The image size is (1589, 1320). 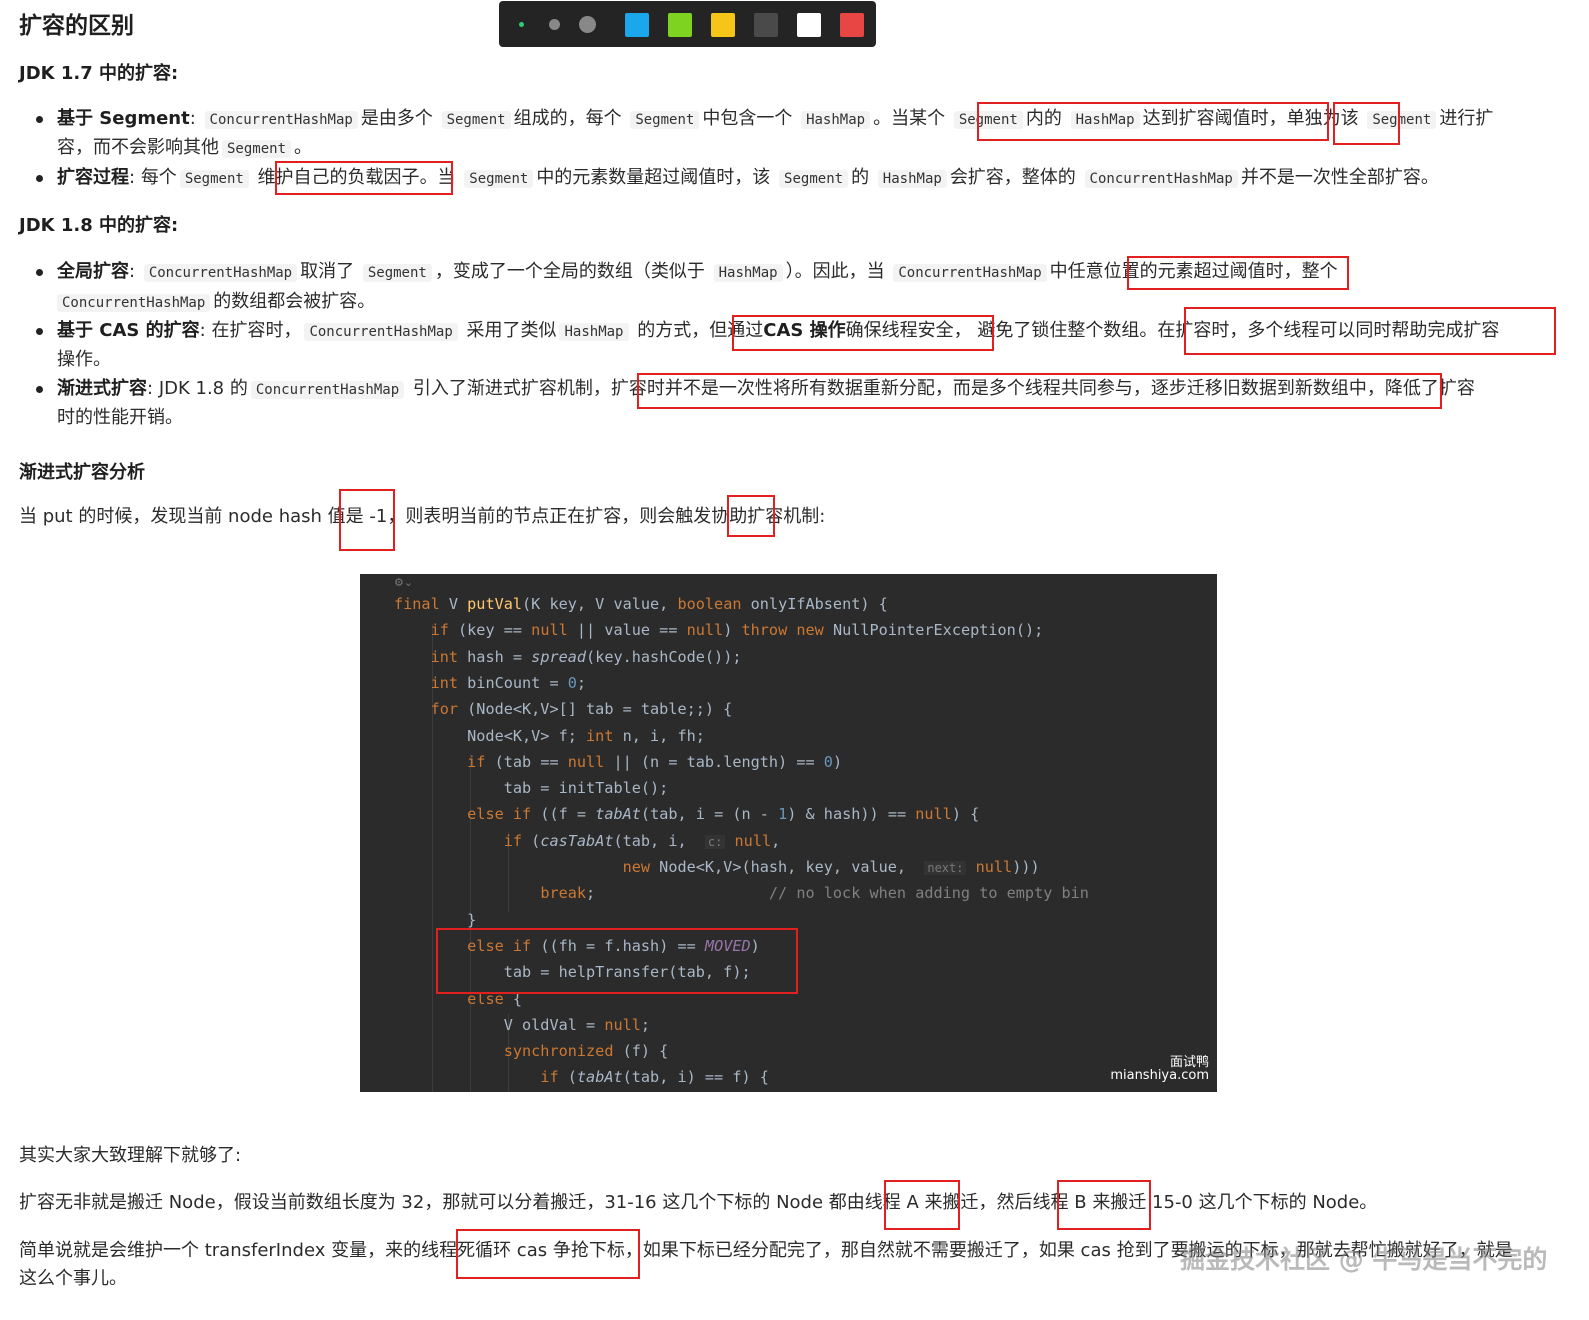 I want to click on code-line: for (Node<K,V>[] tab = table;;) {, so click(x=581, y=709).